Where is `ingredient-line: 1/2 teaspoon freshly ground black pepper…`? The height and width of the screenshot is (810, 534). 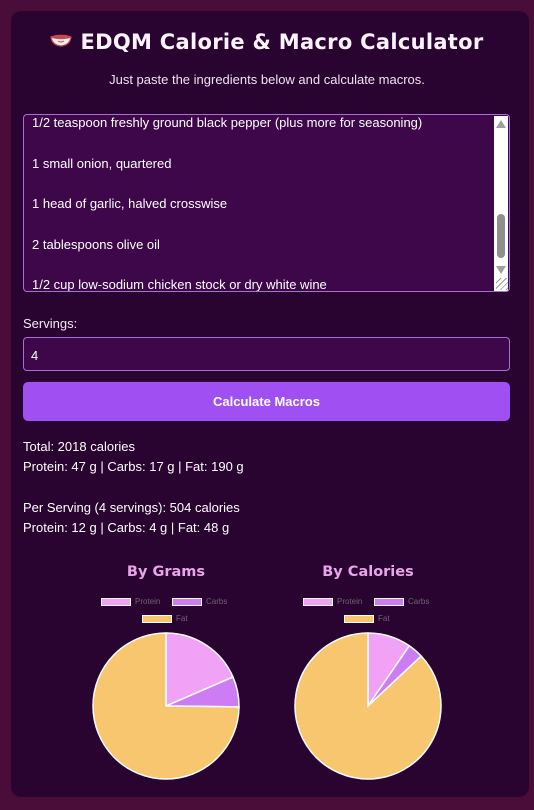
ingredient-line: 1/2 teaspoon freshly ground black pepper… is located at coordinates (227, 122).